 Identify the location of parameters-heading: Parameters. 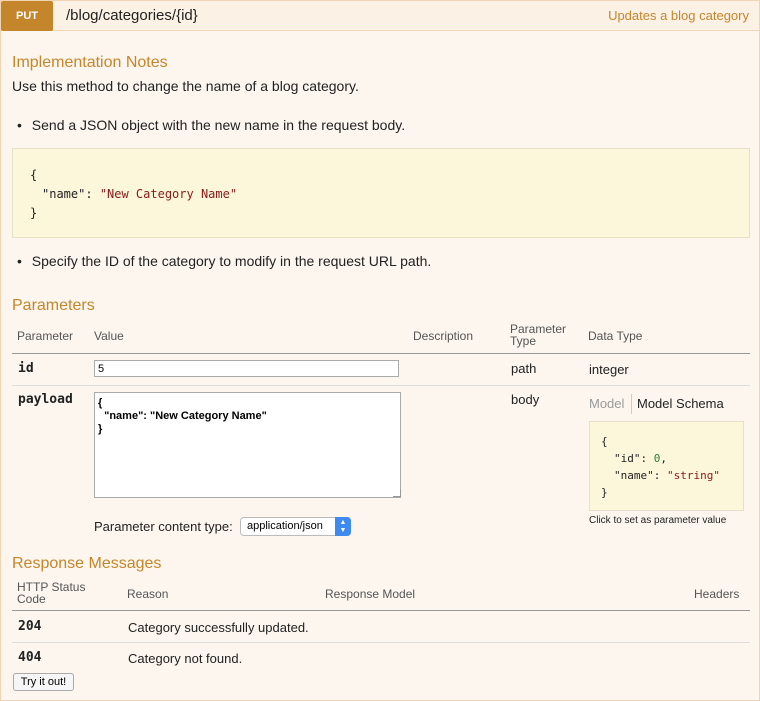
(53, 305).